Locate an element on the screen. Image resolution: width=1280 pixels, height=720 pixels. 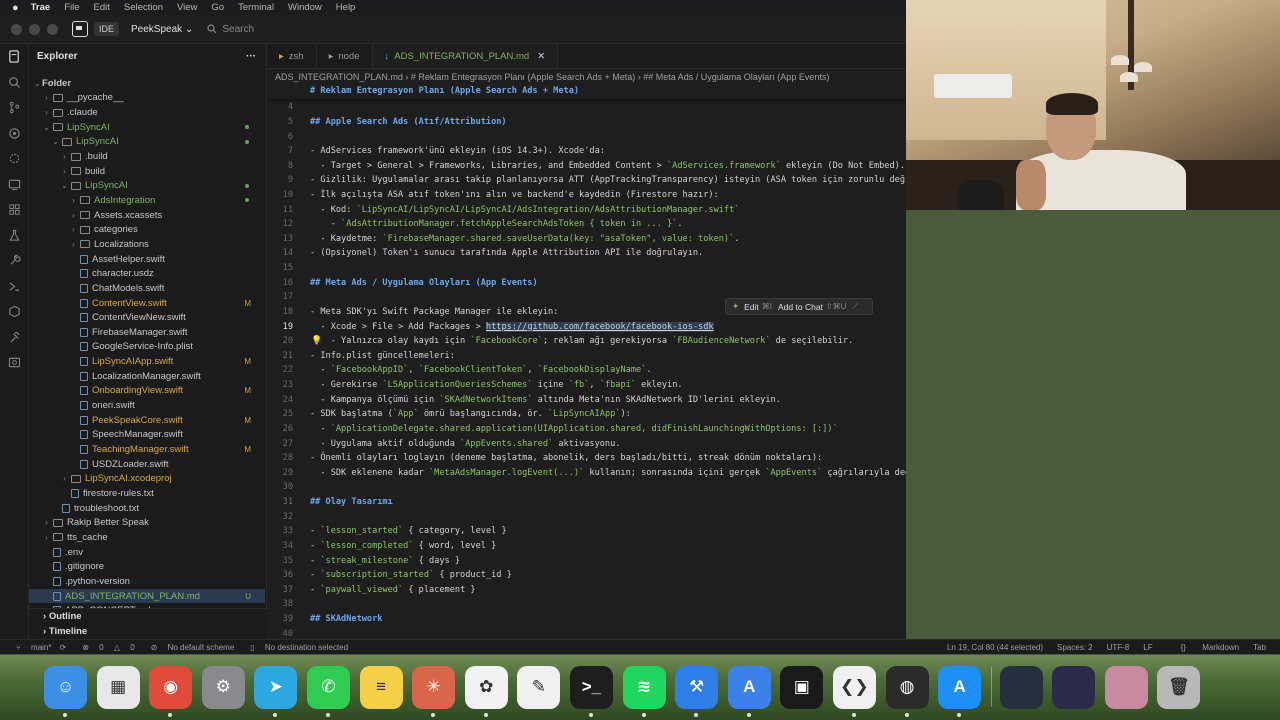
problems-indicator: ⊗ 0 △ 0 is located at coordinates (104, 647).